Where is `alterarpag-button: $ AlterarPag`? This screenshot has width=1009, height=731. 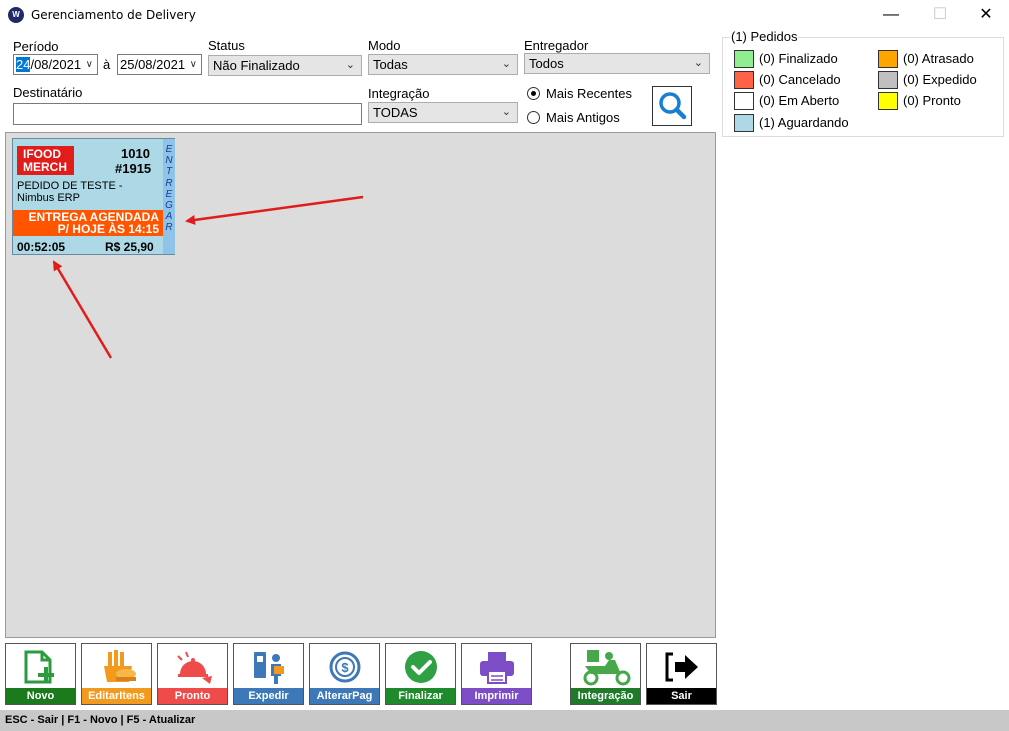 alterarpag-button: $ AlterarPag is located at coordinates (344, 674).